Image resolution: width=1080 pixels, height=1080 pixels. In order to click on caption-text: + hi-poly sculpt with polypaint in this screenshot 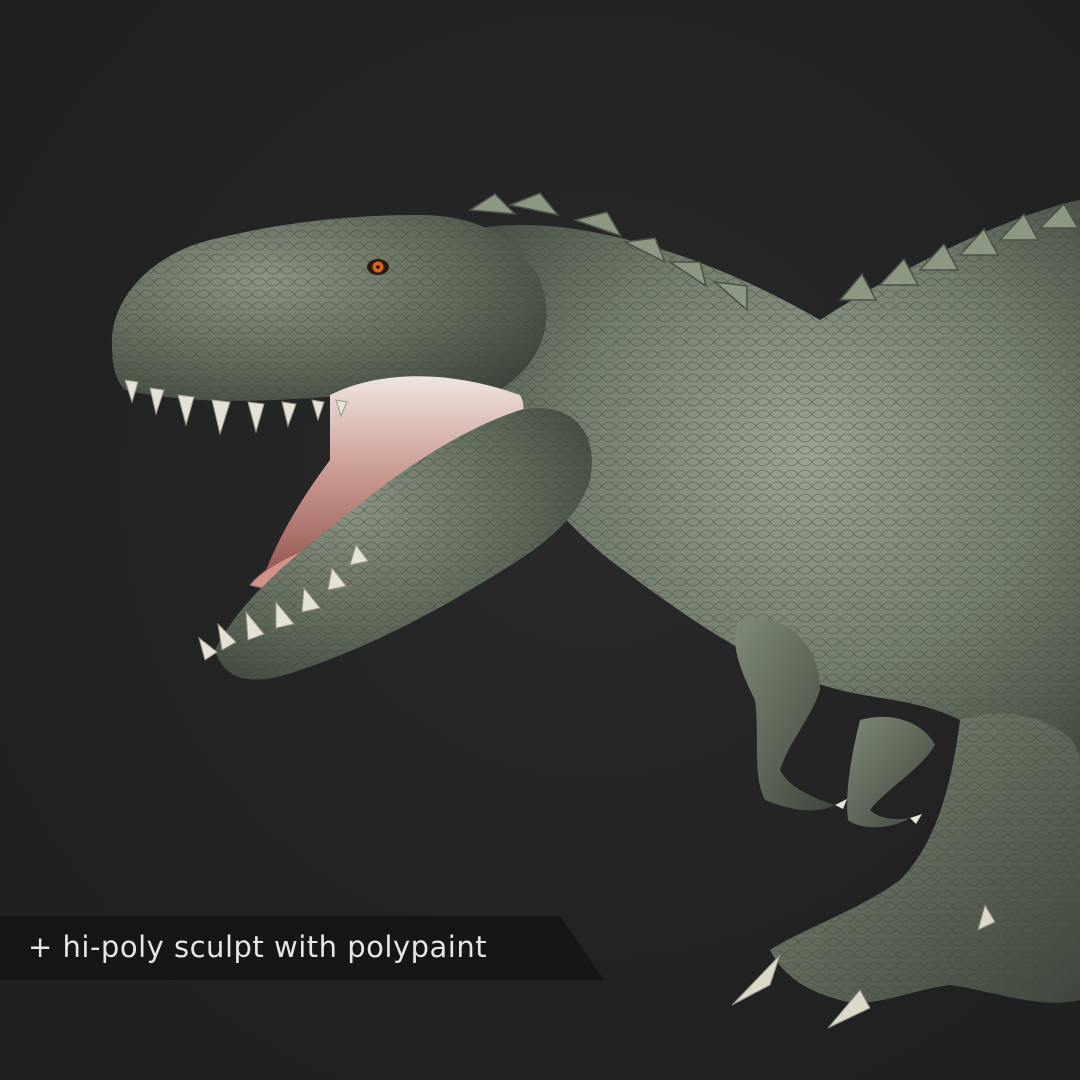, I will do `click(258, 947)`.